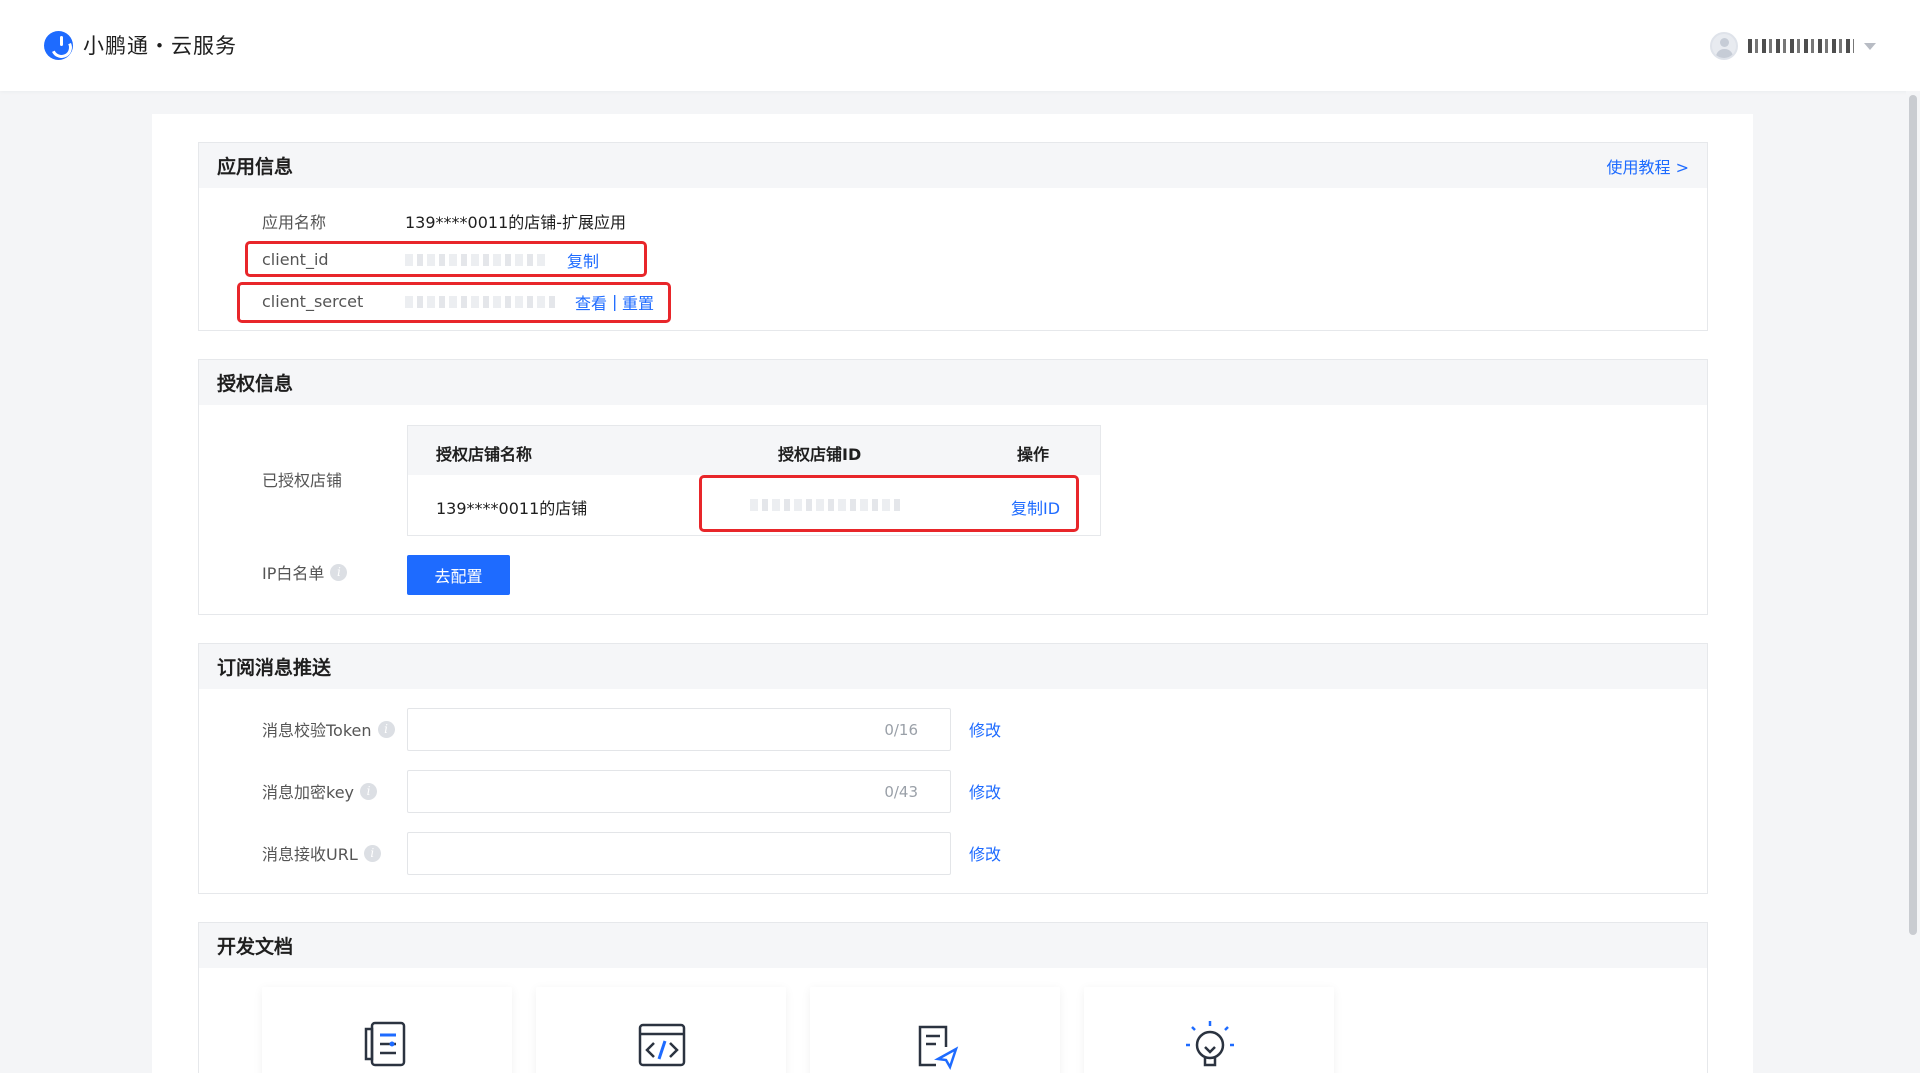 The image size is (1920, 1073). Describe the element at coordinates (255, 384) in the screenshot. I see `section-title: 授权信息` at that location.